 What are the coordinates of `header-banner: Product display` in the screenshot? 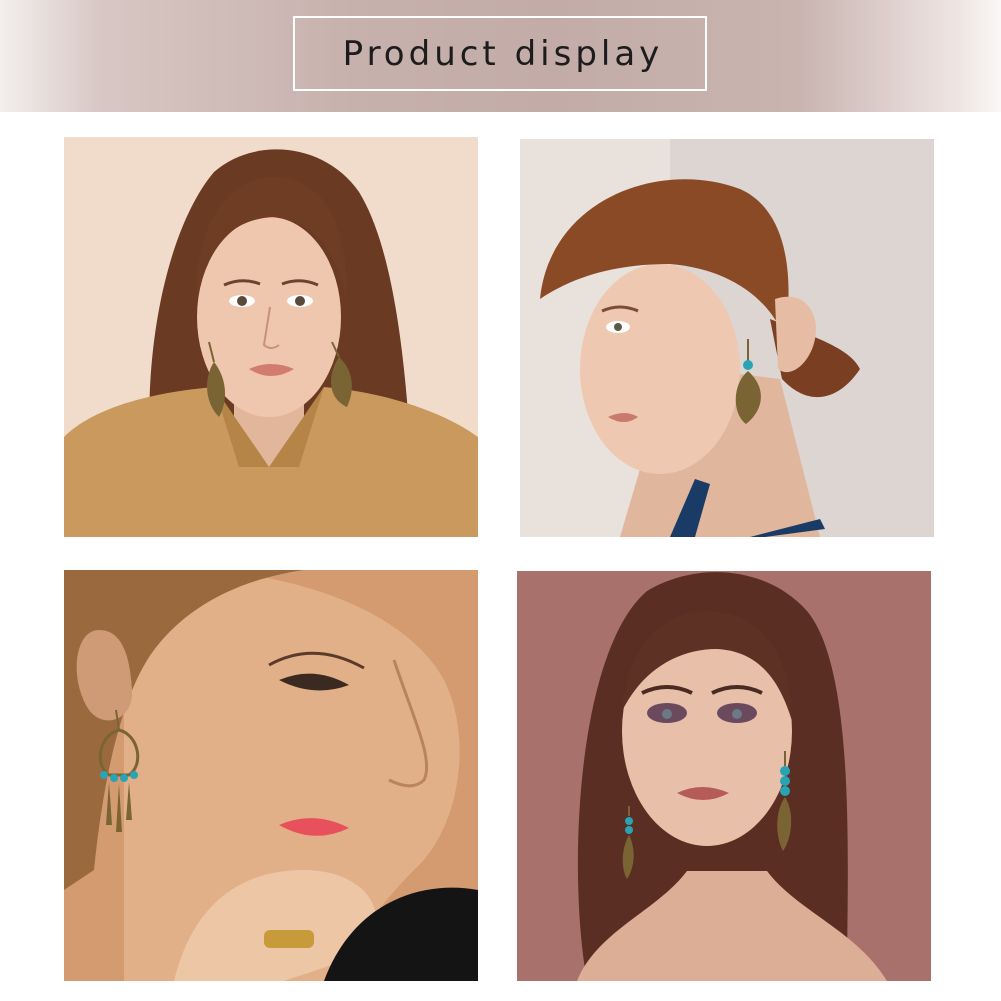 It's located at (500, 56).